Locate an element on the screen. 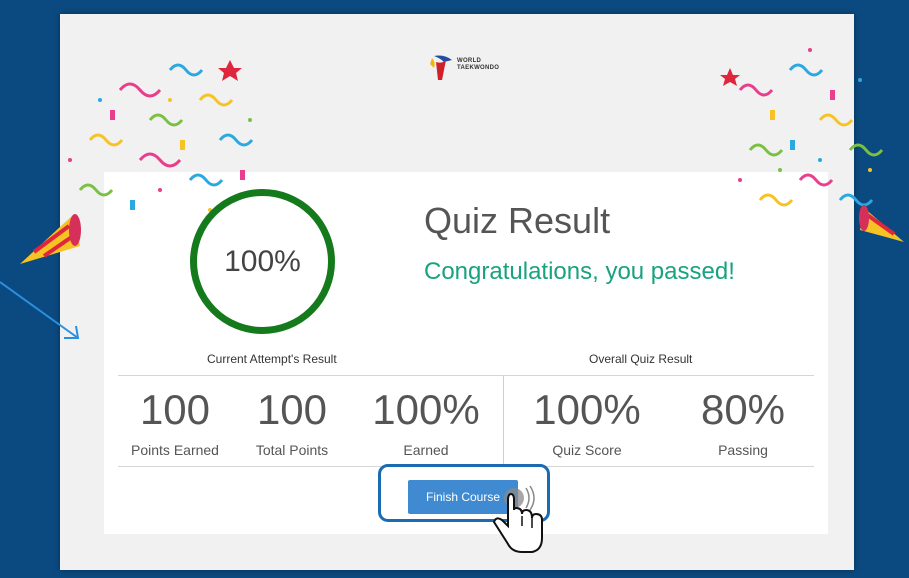  hand-cursor-icon is located at coordinates (517, 519).